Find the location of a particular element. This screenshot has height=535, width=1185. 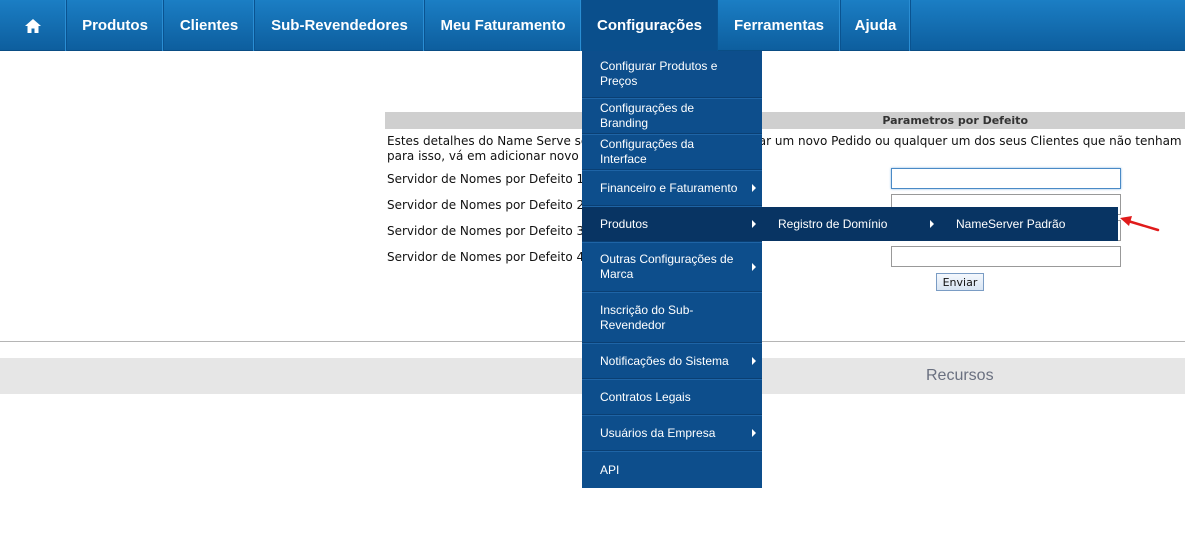

submenu-registro-dominio: NameServer Padrão is located at coordinates (1029, 224).